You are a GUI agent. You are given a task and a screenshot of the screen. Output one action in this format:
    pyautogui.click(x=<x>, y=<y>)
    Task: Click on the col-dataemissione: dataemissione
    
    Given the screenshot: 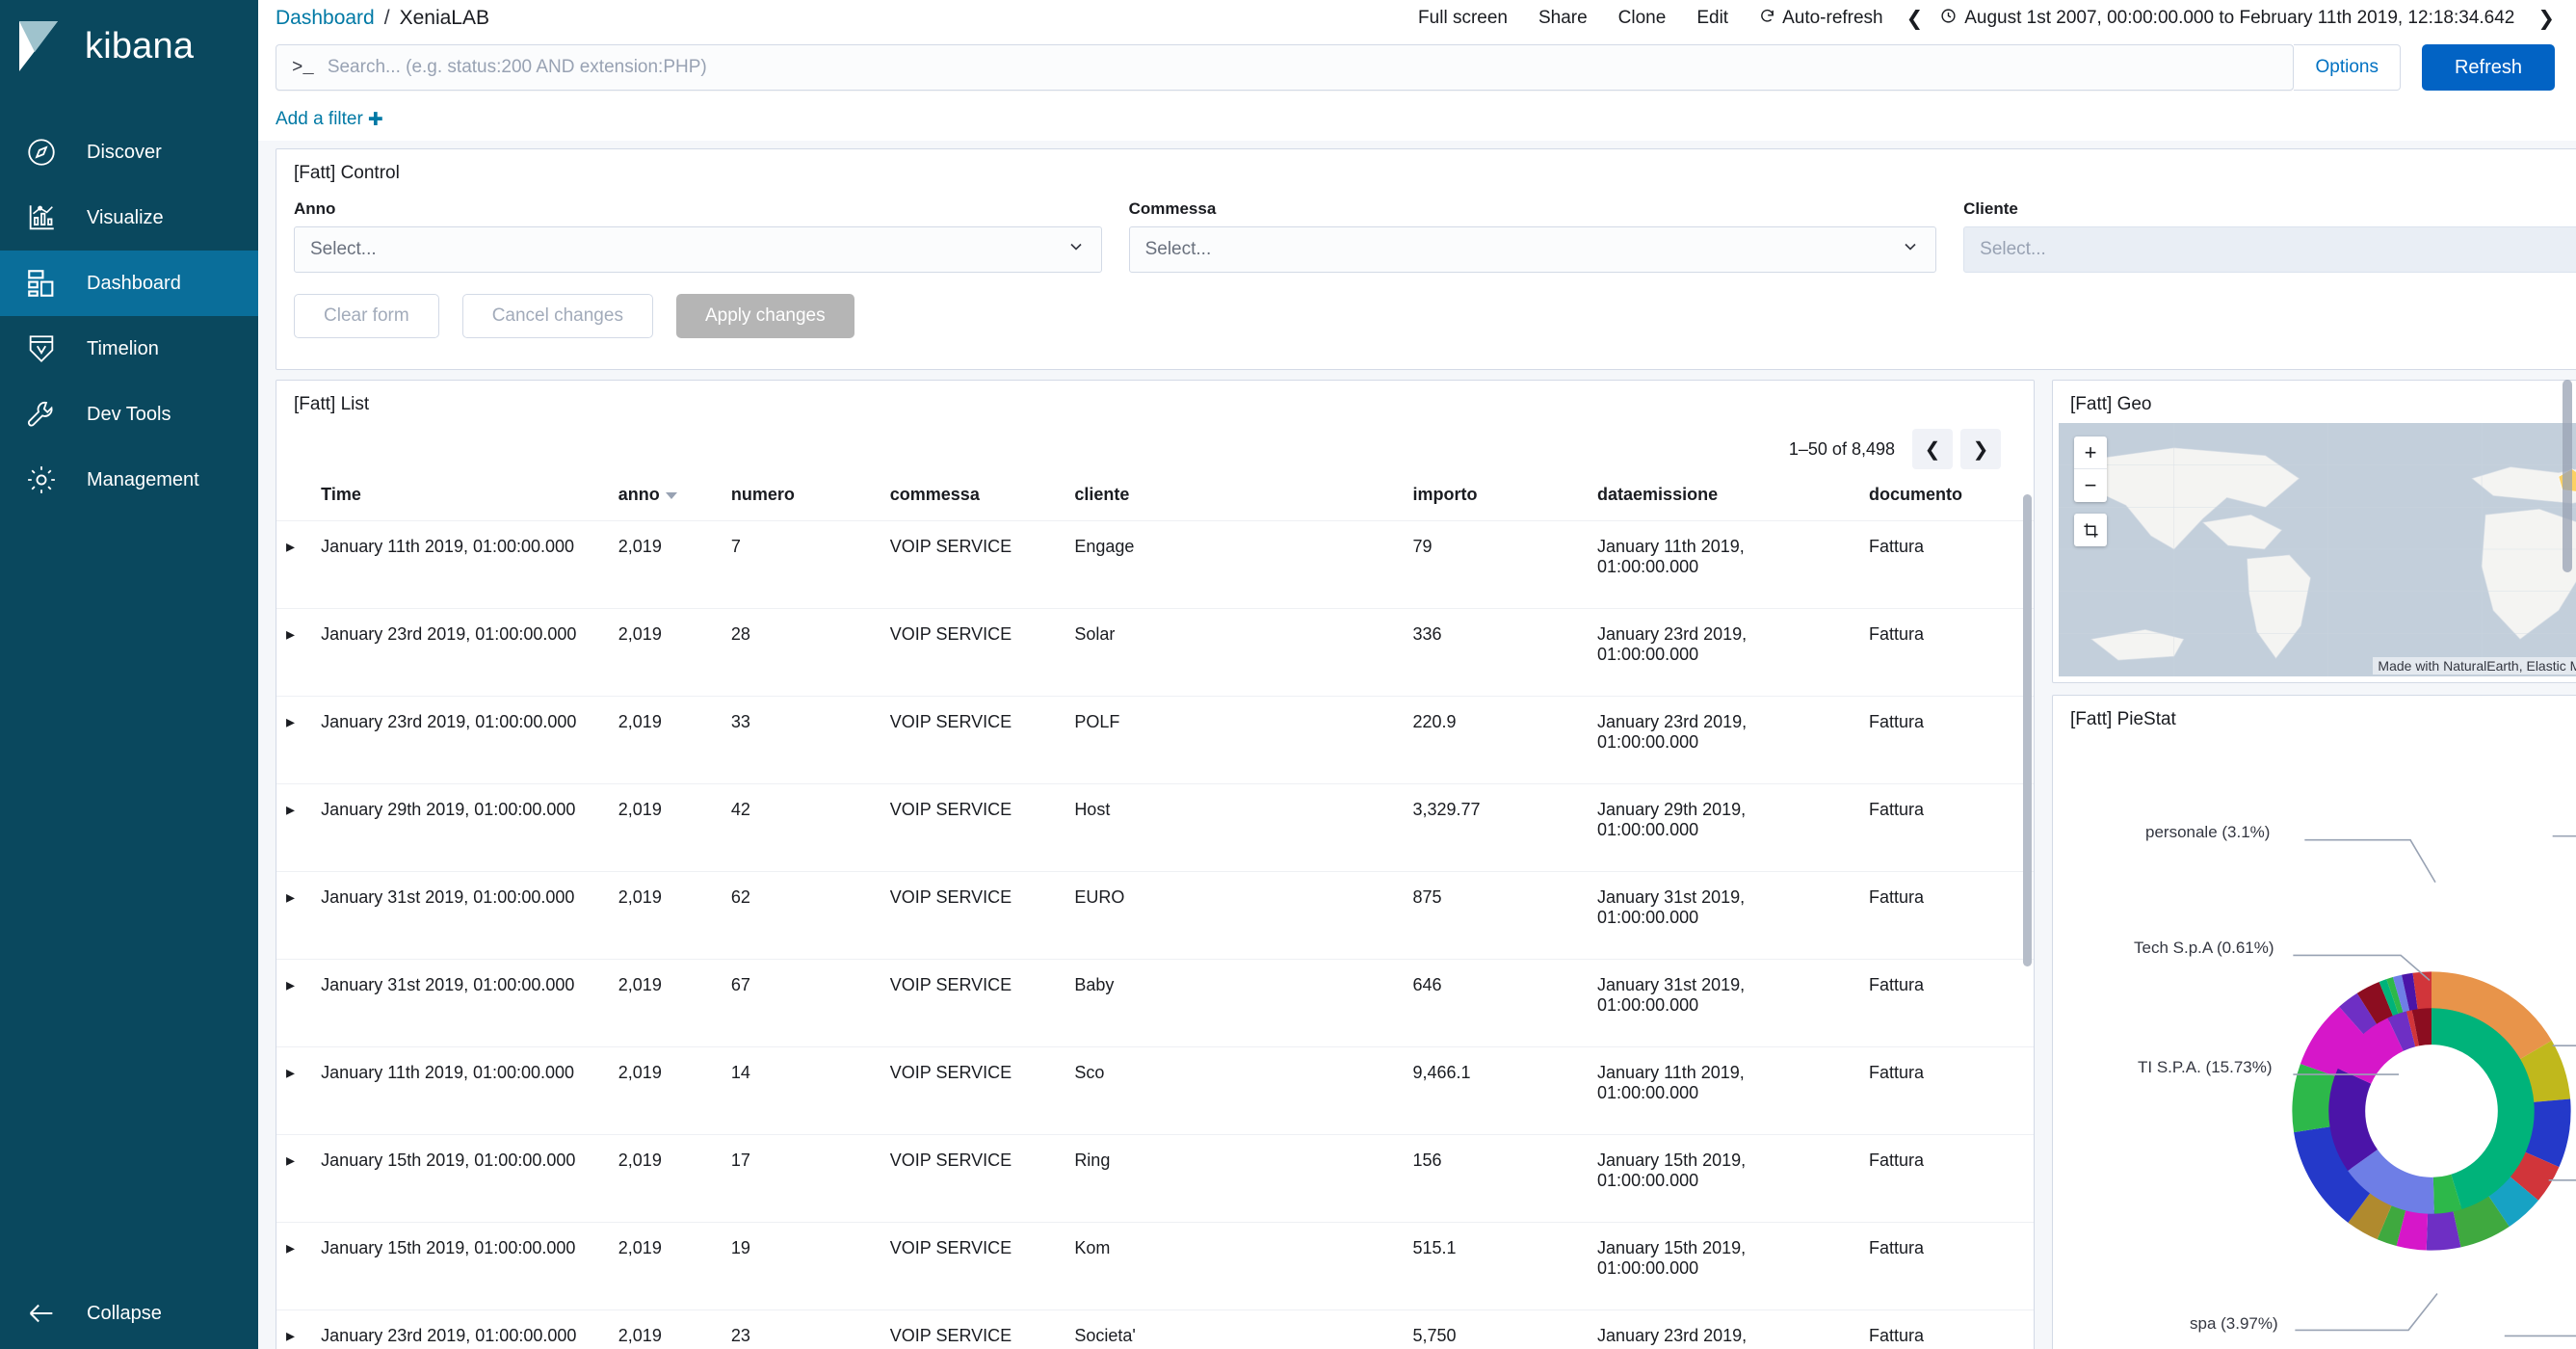 What is the action you would take?
    pyautogui.click(x=1724, y=500)
    